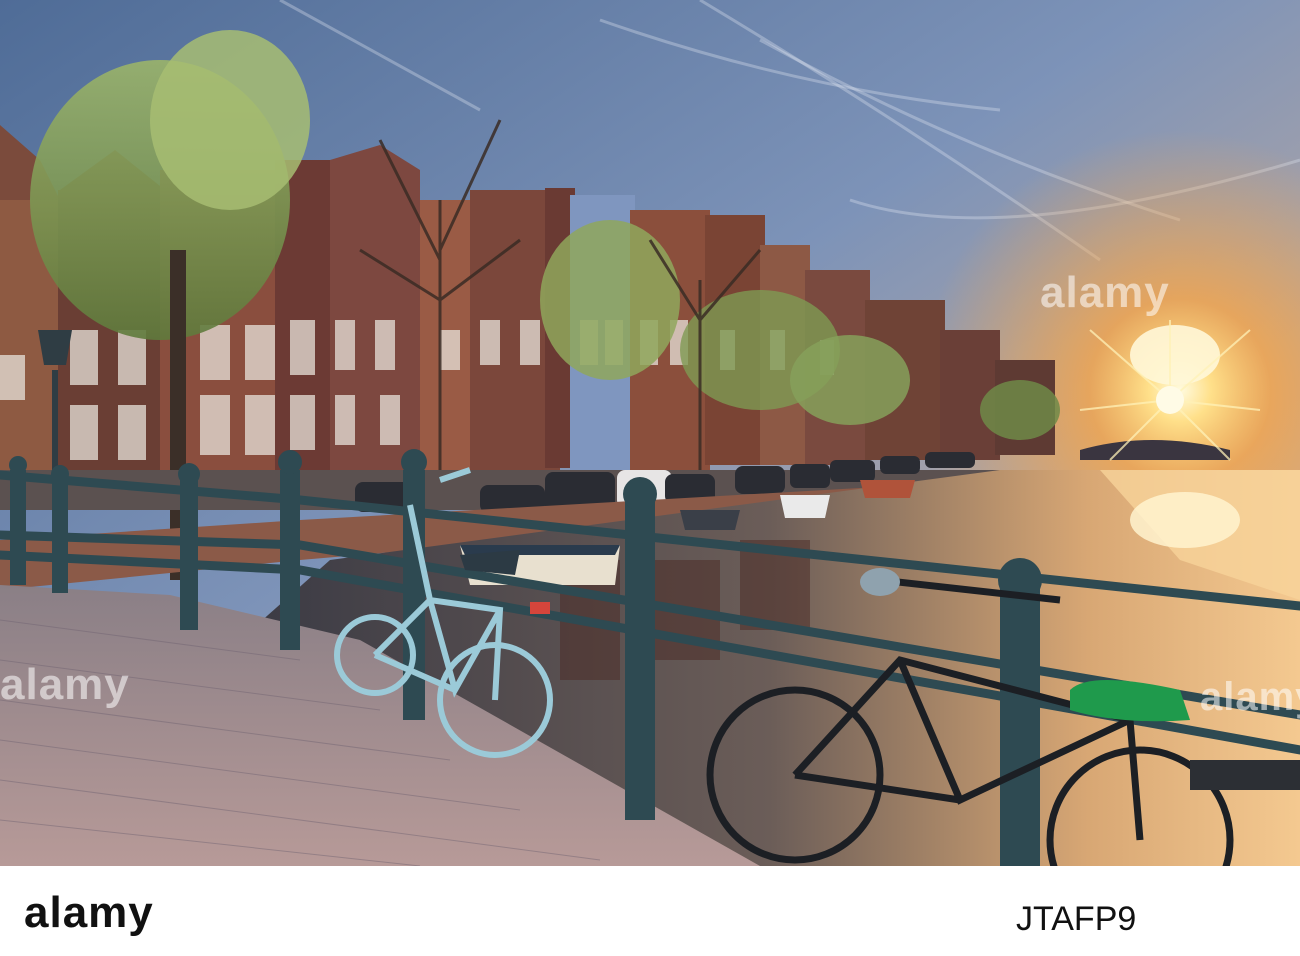 The height and width of the screenshot is (956, 1300). I want to click on image-id: JTAFP9, so click(1076, 919).